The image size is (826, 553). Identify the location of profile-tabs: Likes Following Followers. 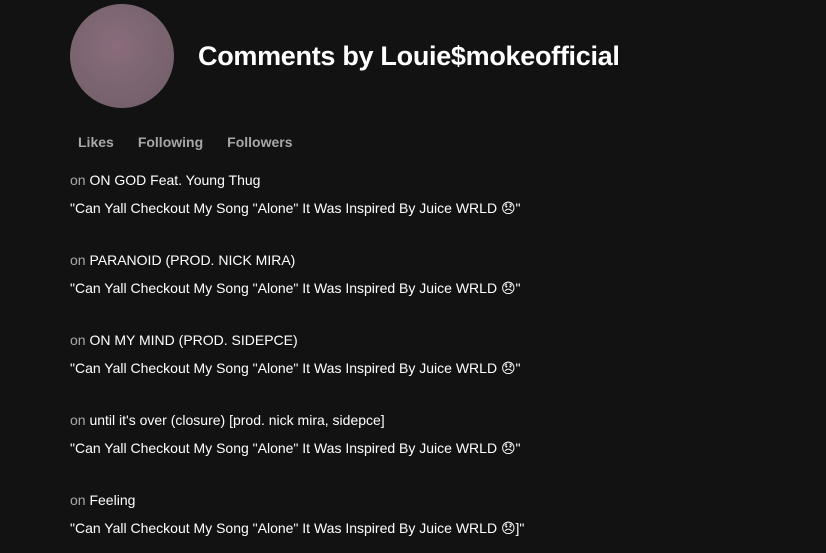
(185, 142).